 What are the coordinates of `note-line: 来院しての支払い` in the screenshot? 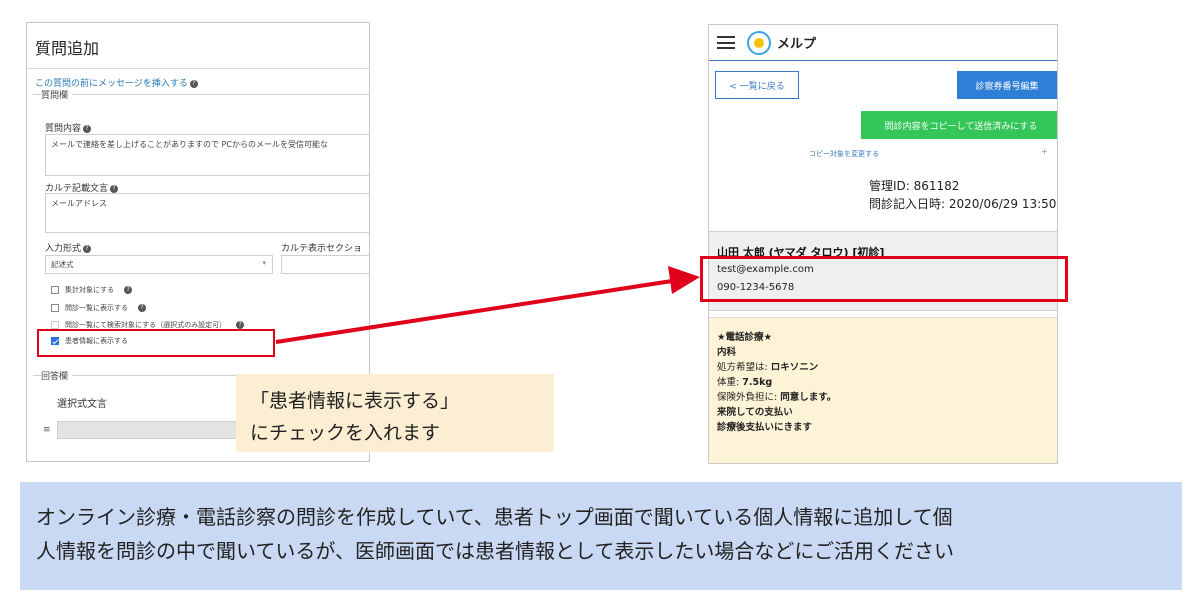 It's located at (755, 412).